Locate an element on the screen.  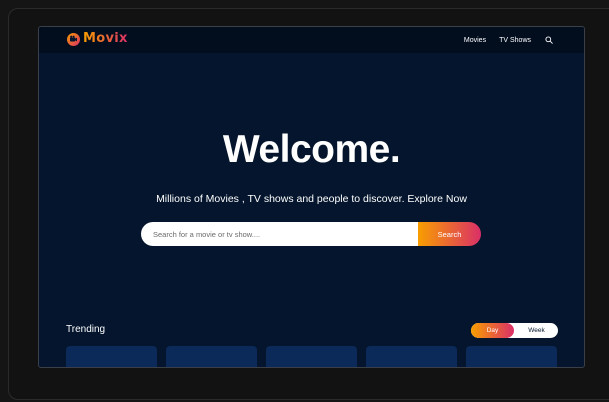
tab-week: Week is located at coordinates (536, 330).